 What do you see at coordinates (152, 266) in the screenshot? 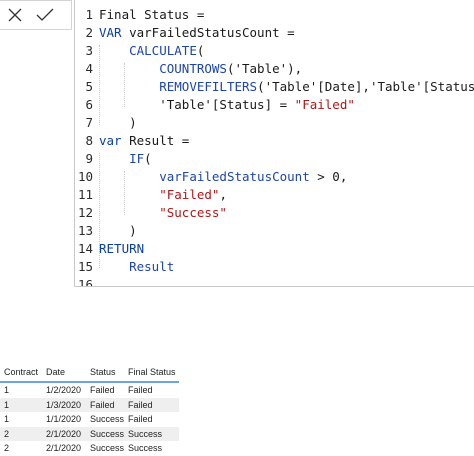
I see `code-token: Result` at bounding box center [152, 266].